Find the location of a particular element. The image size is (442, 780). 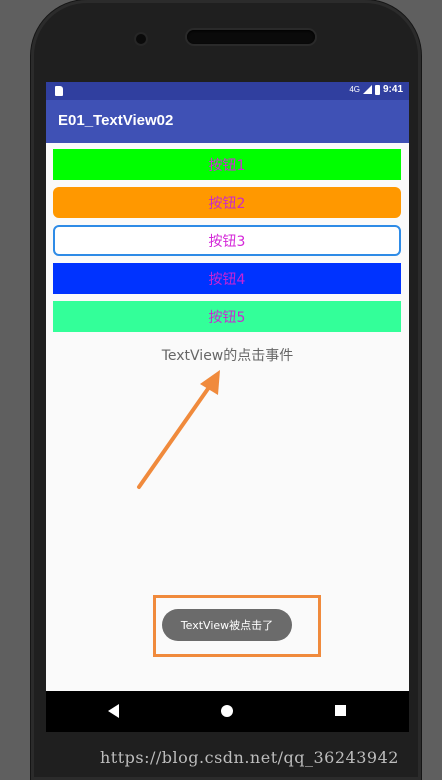

toast-message: TextView被点击了 is located at coordinates (227, 625).